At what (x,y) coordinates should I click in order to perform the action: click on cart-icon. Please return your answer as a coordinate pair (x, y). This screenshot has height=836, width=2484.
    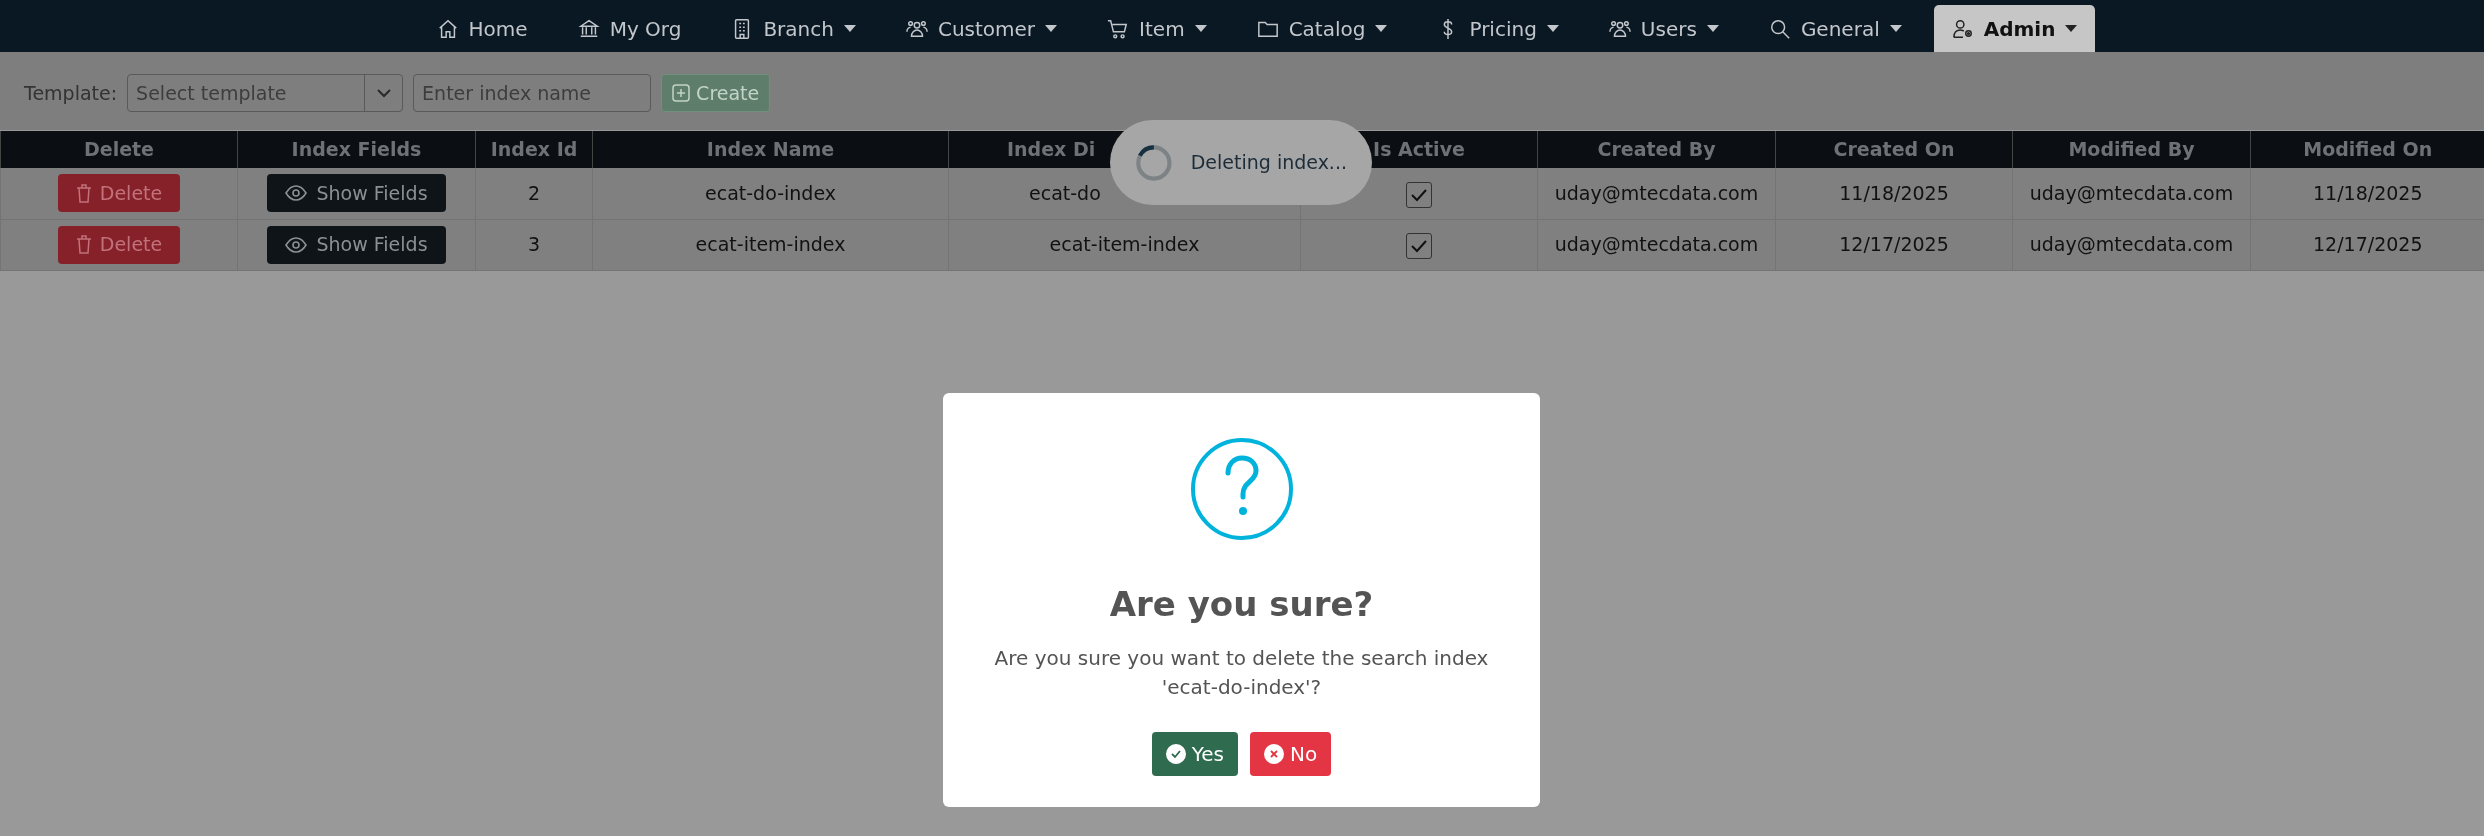
    Looking at the image, I should click on (1118, 28).